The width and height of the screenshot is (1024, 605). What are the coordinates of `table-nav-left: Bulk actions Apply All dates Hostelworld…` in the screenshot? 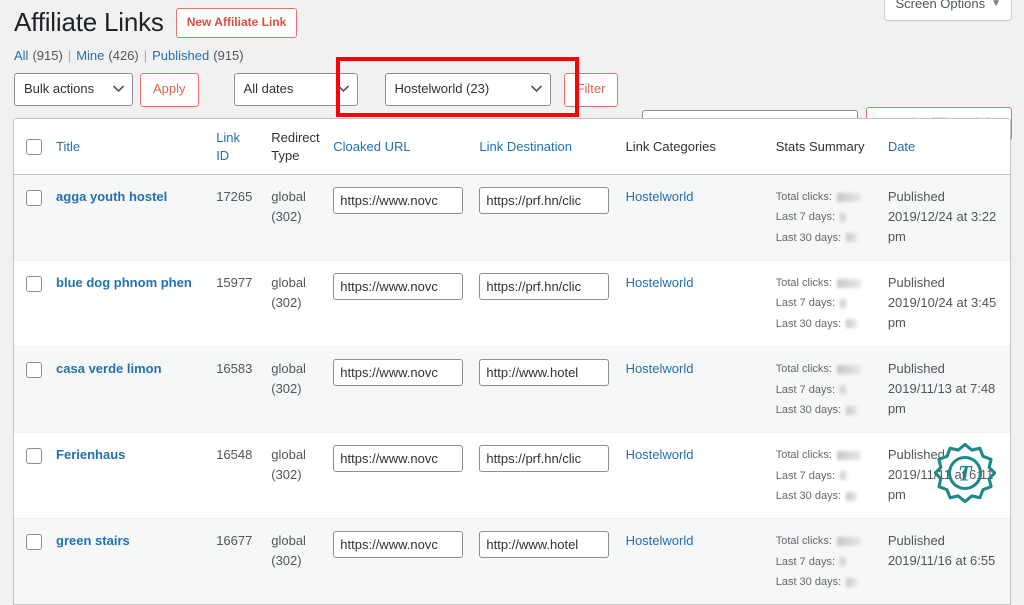 It's located at (316, 89).